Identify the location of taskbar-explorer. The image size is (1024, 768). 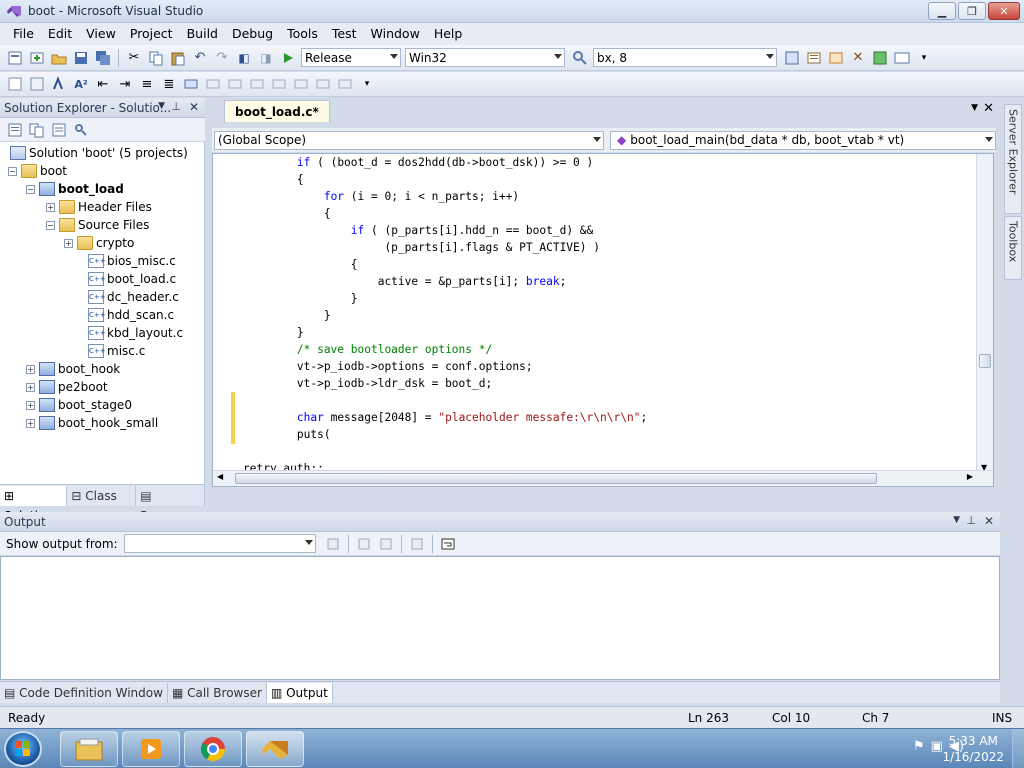
(89, 749).